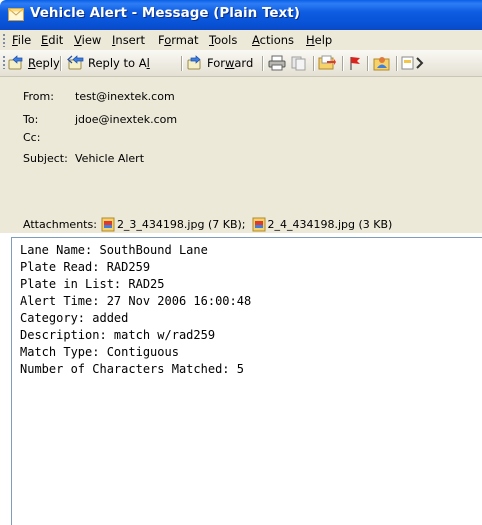 The image size is (482, 525). What do you see at coordinates (114, 250) in the screenshot?
I see `body-line: Lane Name: SouthBound Lane` at bounding box center [114, 250].